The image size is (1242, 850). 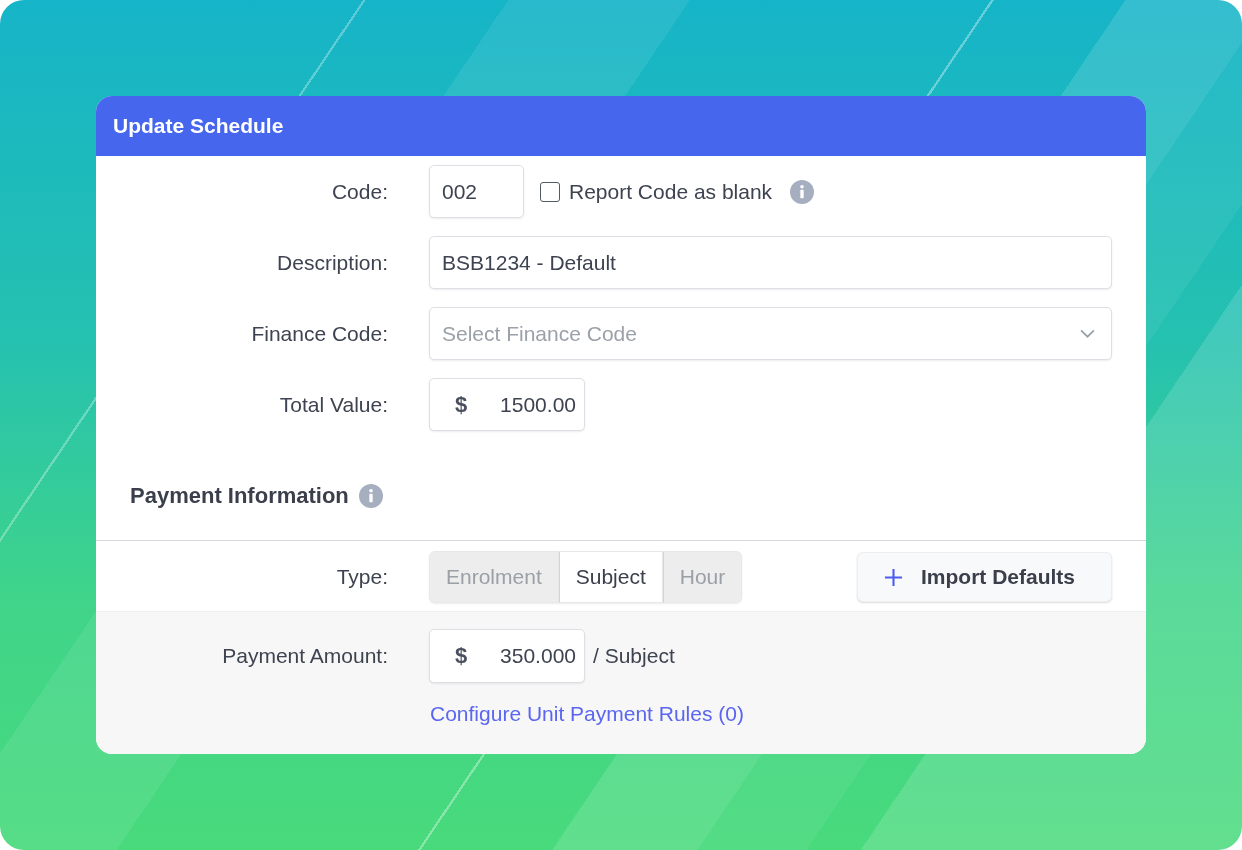 I want to click on plus-icon, so click(x=893, y=577).